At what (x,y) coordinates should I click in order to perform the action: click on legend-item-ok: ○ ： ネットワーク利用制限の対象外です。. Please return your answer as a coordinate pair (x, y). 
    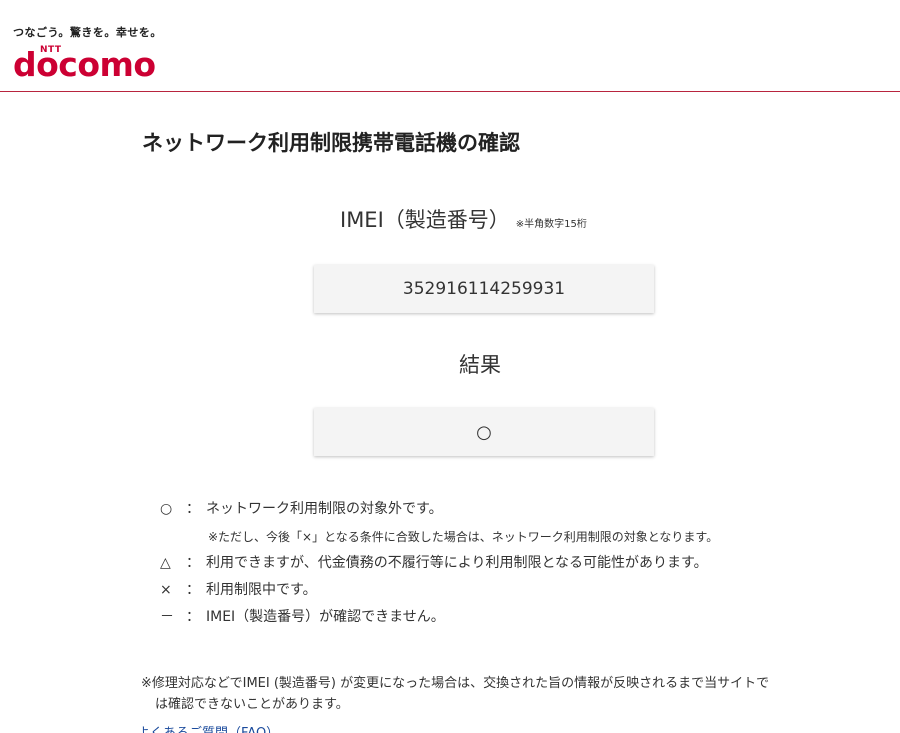
    Looking at the image, I should click on (301, 508).